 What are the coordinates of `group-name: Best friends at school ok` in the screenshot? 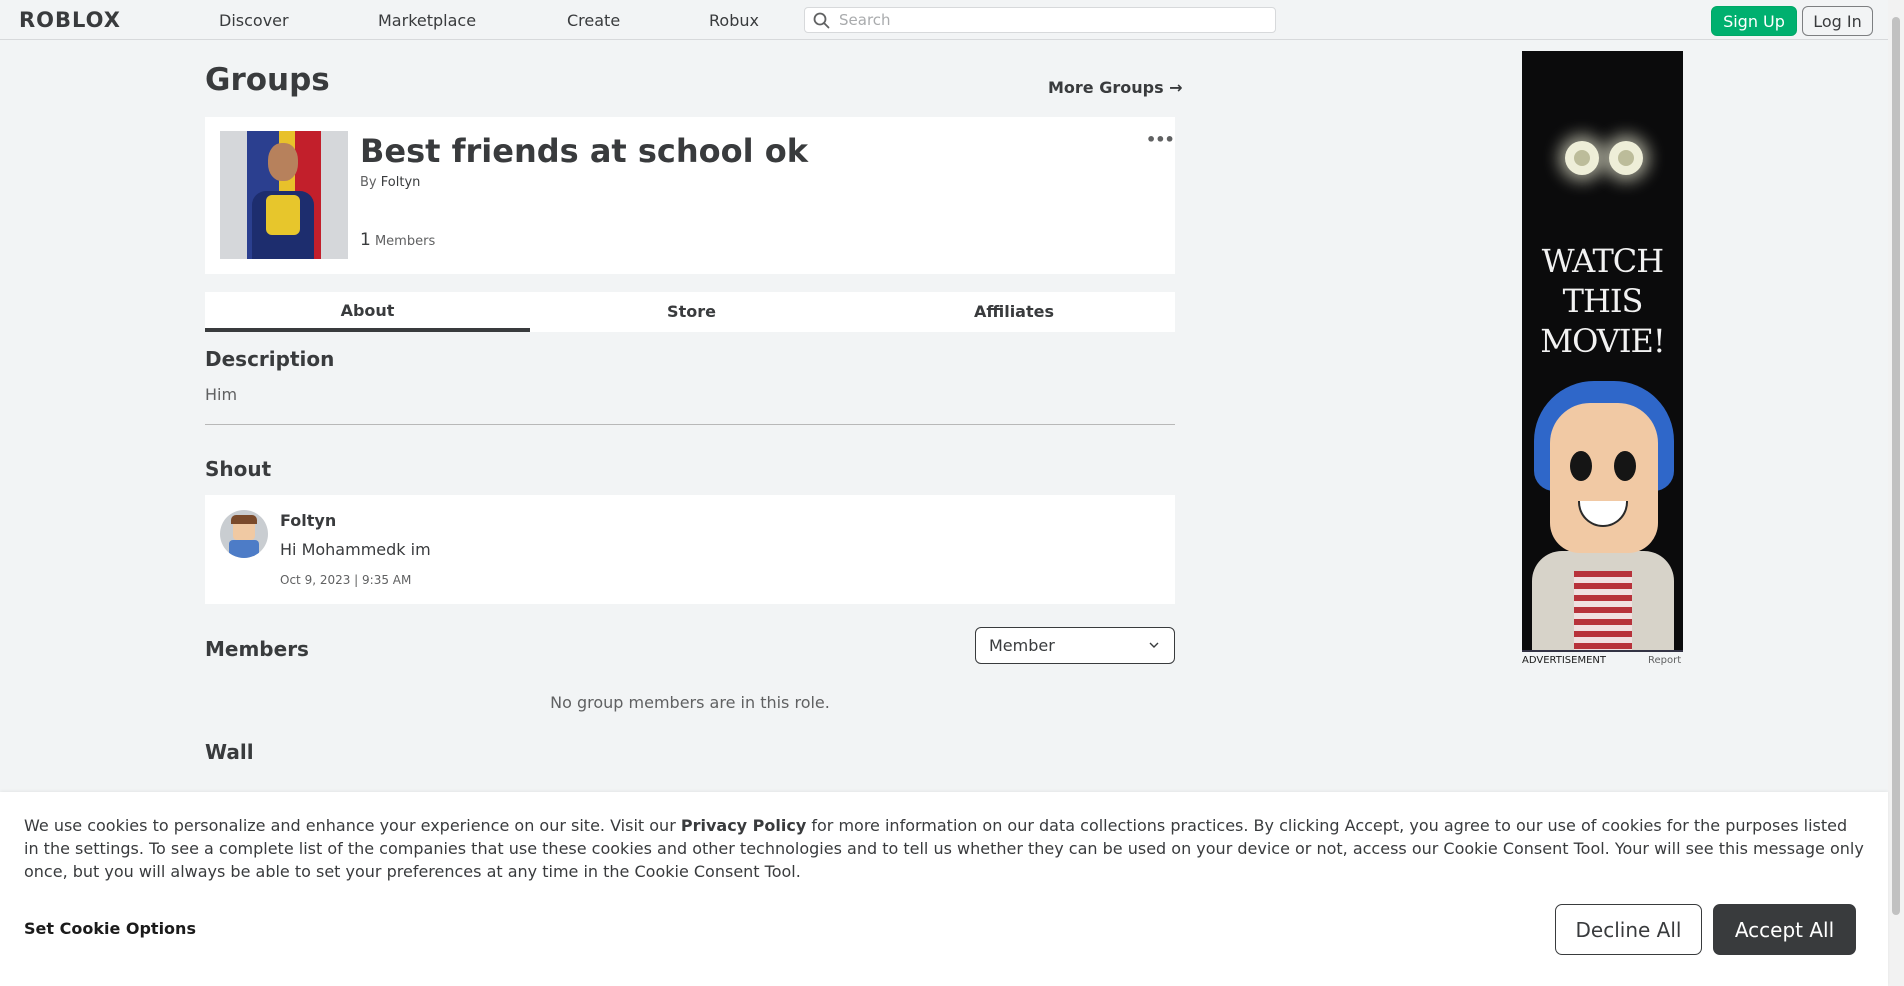 It's located at (584, 151).